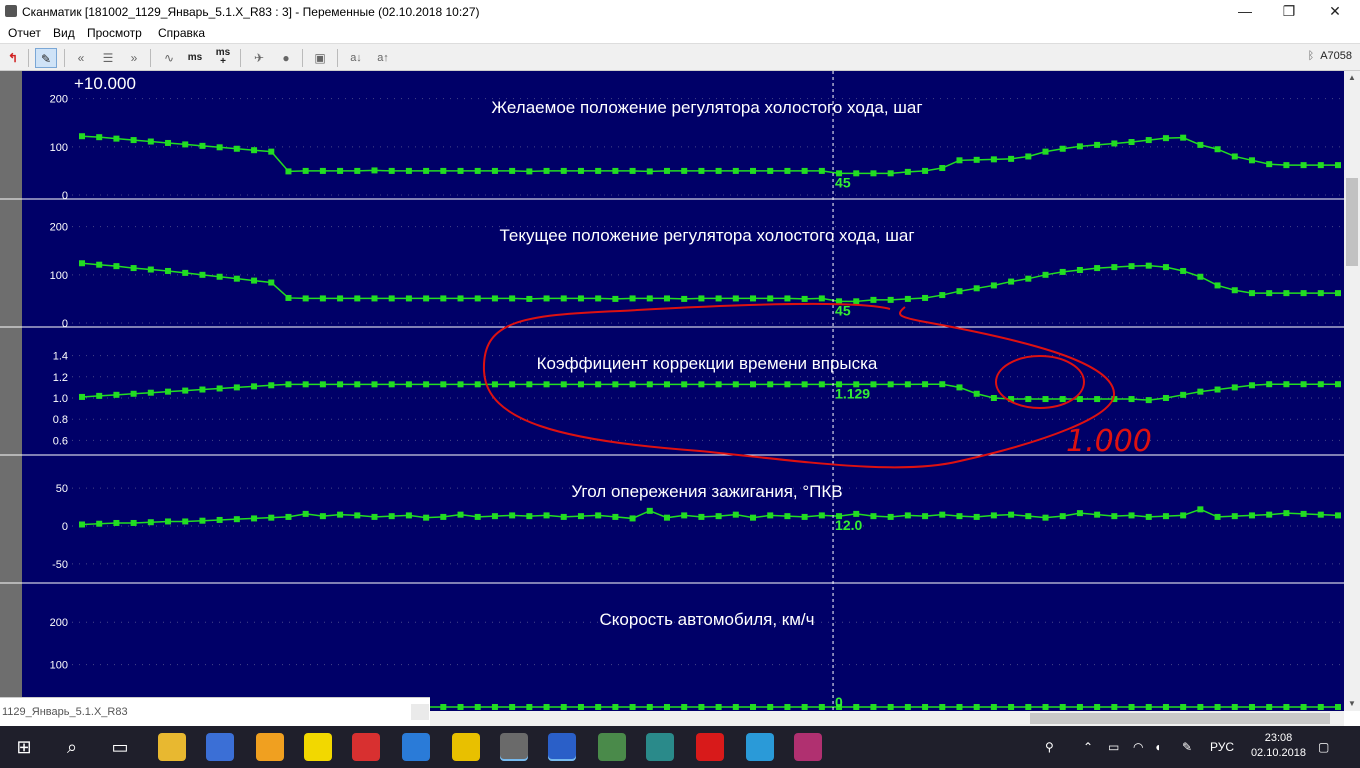 Image resolution: width=1360 pixels, height=768 pixels. What do you see at coordinates (60, 441) in the screenshot?
I see `axis-tick-label: 0.6` at bounding box center [60, 441].